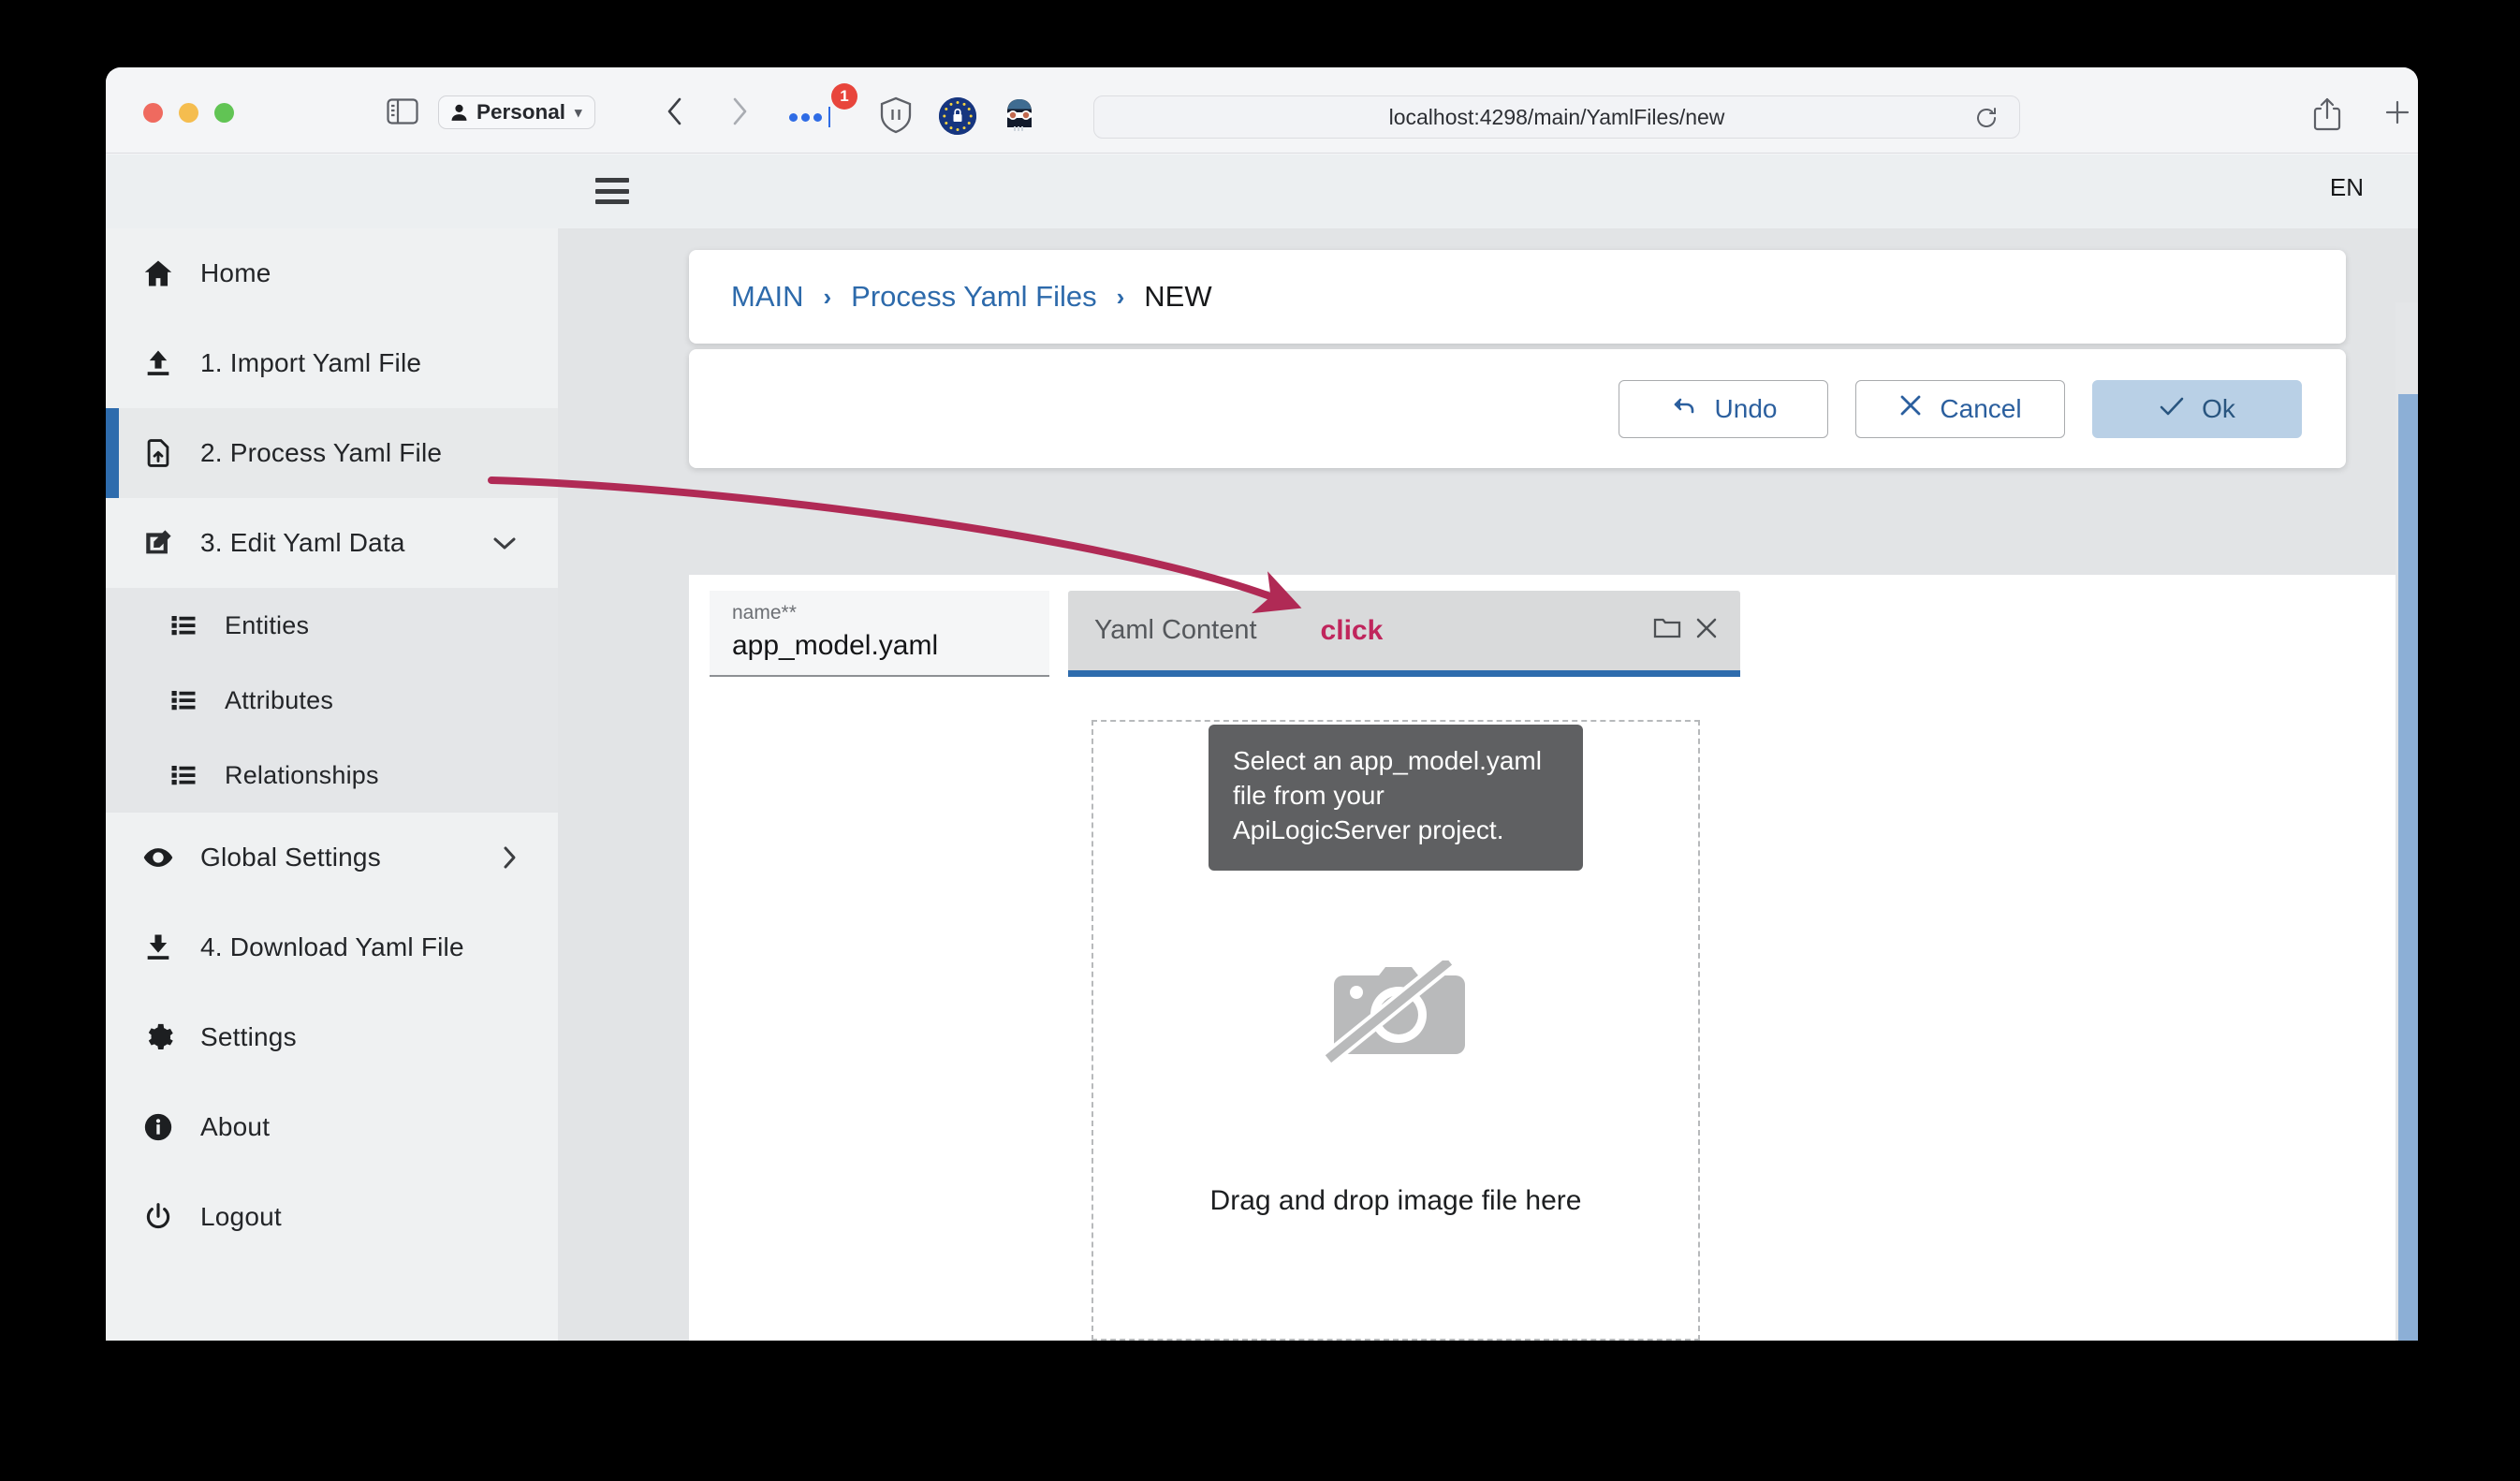 This screenshot has height=1481, width=2520. What do you see at coordinates (1178, 296) in the screenshot?
I see `breadcrumb-item-new: NEW` at bounding box center [1178, 296].